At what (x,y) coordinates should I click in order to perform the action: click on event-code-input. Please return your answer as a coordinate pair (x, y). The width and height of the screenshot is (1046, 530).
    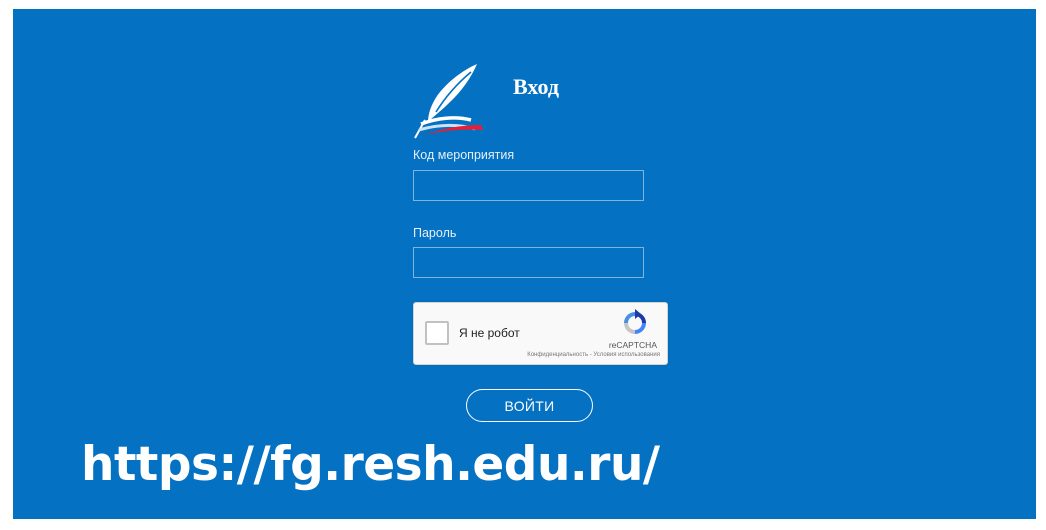
    Looking at the image, I should click on (528, 185).